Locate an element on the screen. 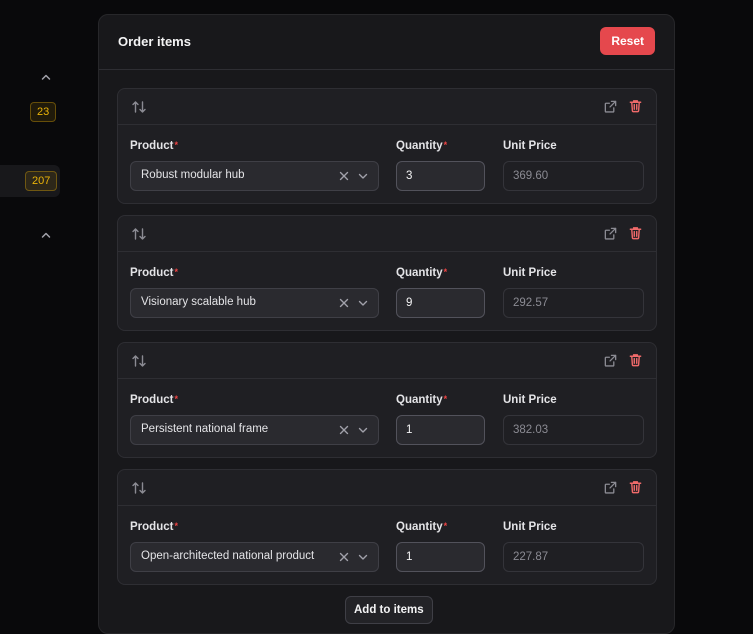 Image resolution: width=753 pixels, height=634 pixels. count-badge: 207 is located at coordinates (41, 181).